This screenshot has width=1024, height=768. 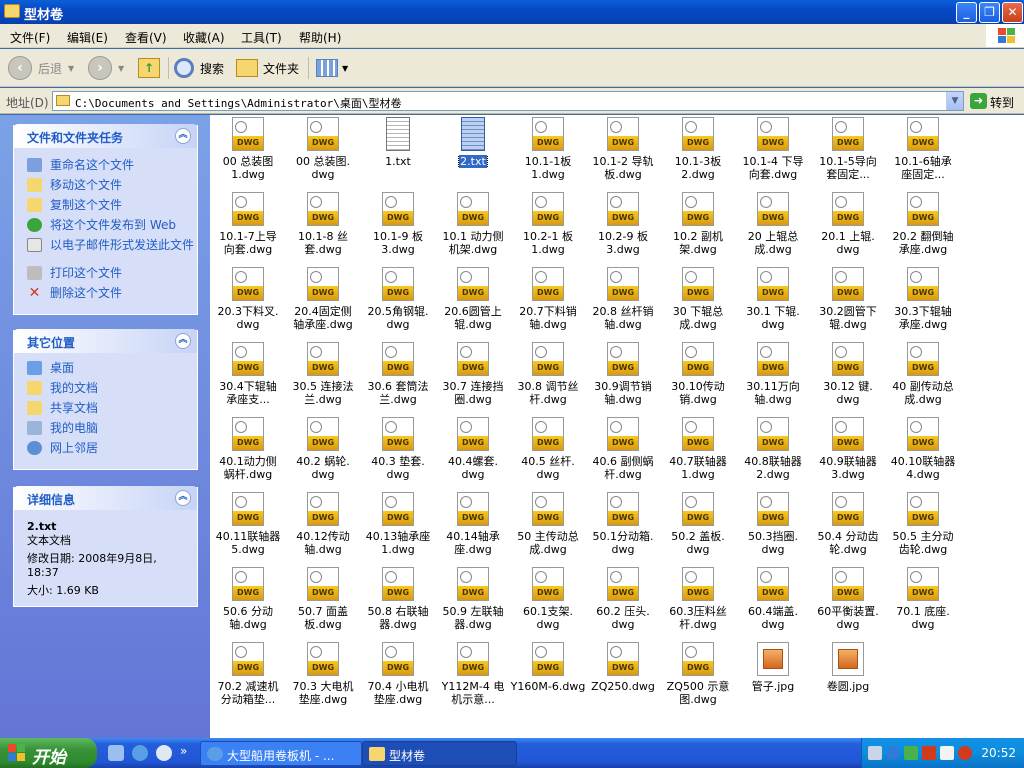 I want to click on file-item: DWG 20.2 翻倒轴 承座.dwg, so click(x=923, y=229).